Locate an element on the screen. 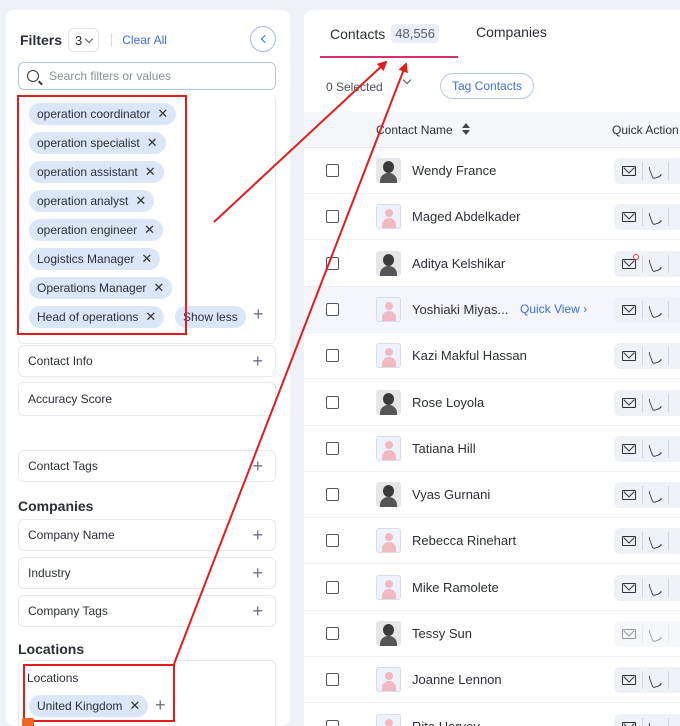 This screenshot has height=726, width=680. table-row: Tessy Sun is located at coordinates (492, 634).